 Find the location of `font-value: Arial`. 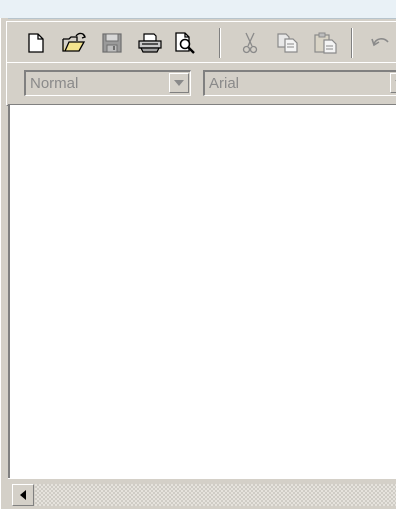

font-value: Arial is located at coordinates (224, 83).